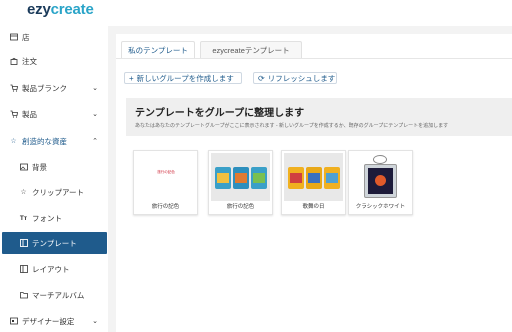 The height and width of the screenshot is (332, 512). I want to click on template-thumbnail: 旅行の記色, so click(165, 177).